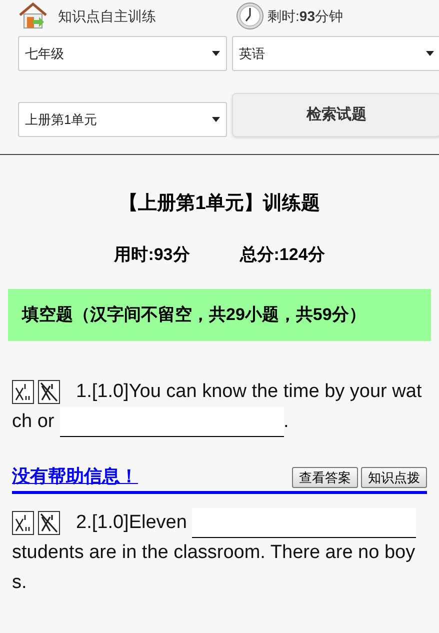 Image resolution: width=439 pixels, height=633 pixels. I want to click on section-heading: 填空题（汉字间不留空，共29小题，共59分）, so click(219, 315).